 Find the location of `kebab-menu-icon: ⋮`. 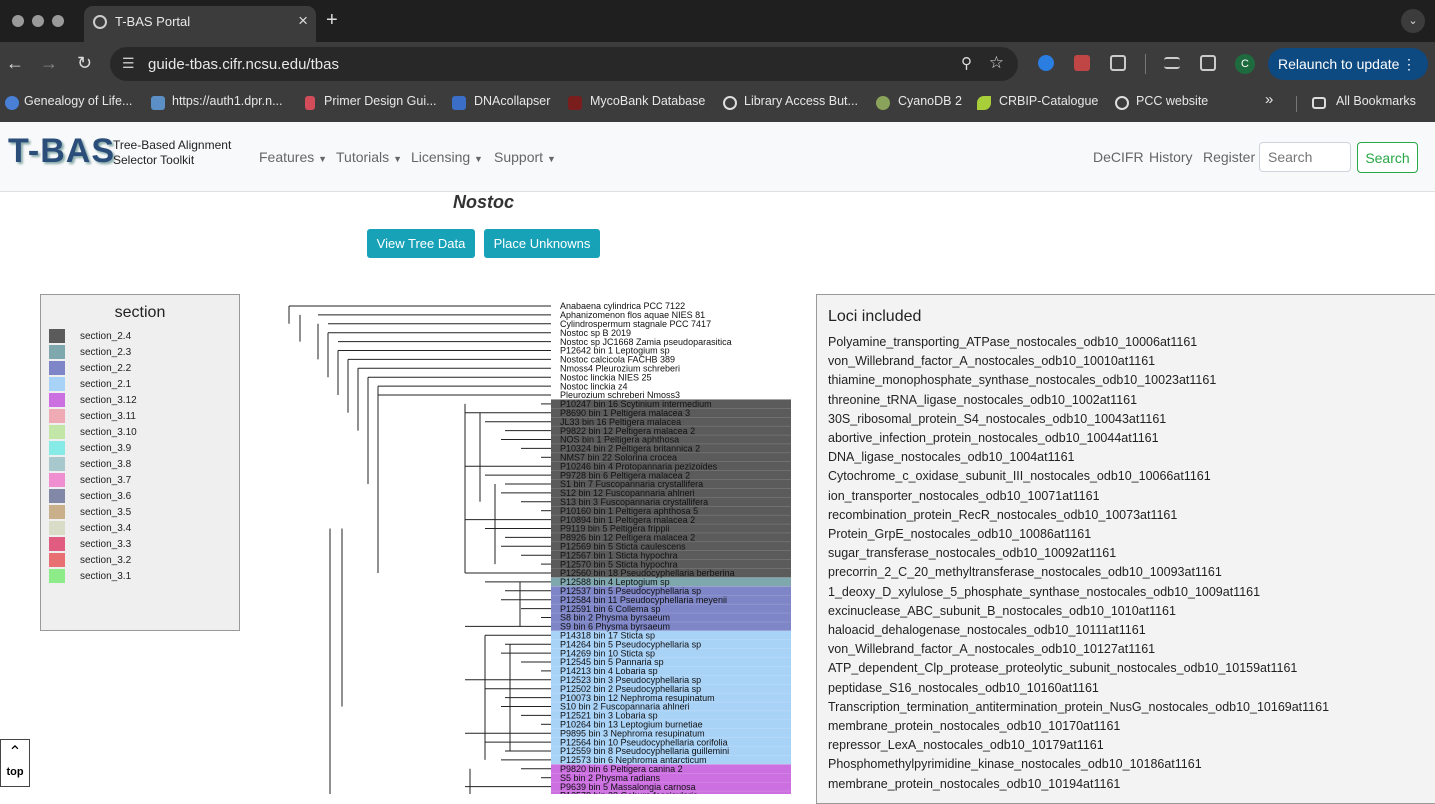

kebab-menu-icon: ⋮ is located at coordinates (1409, 64).